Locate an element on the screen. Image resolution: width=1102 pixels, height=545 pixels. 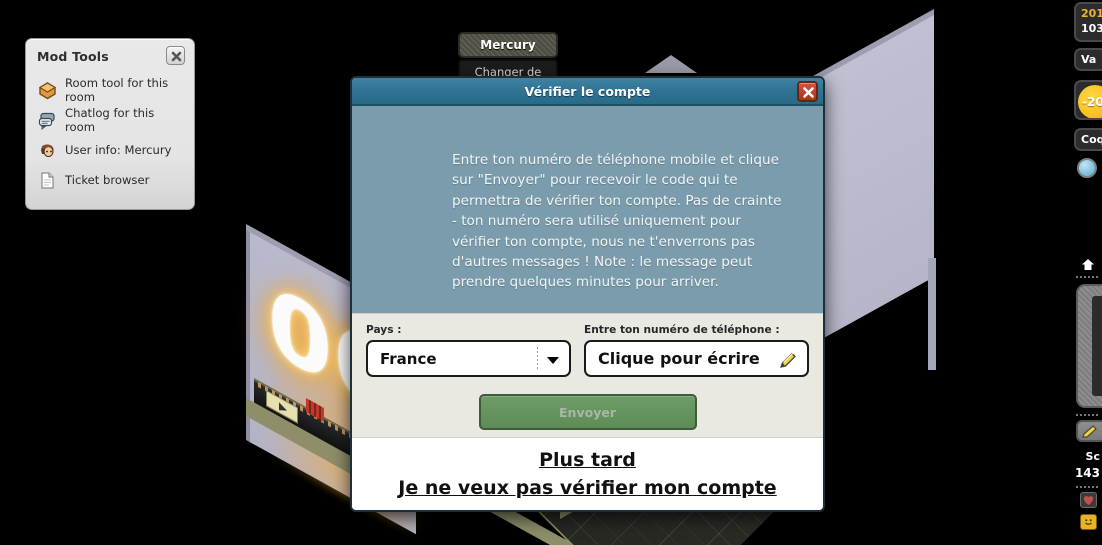
mod-tools-title: Mod Tools is located at coordinates (73, 56).